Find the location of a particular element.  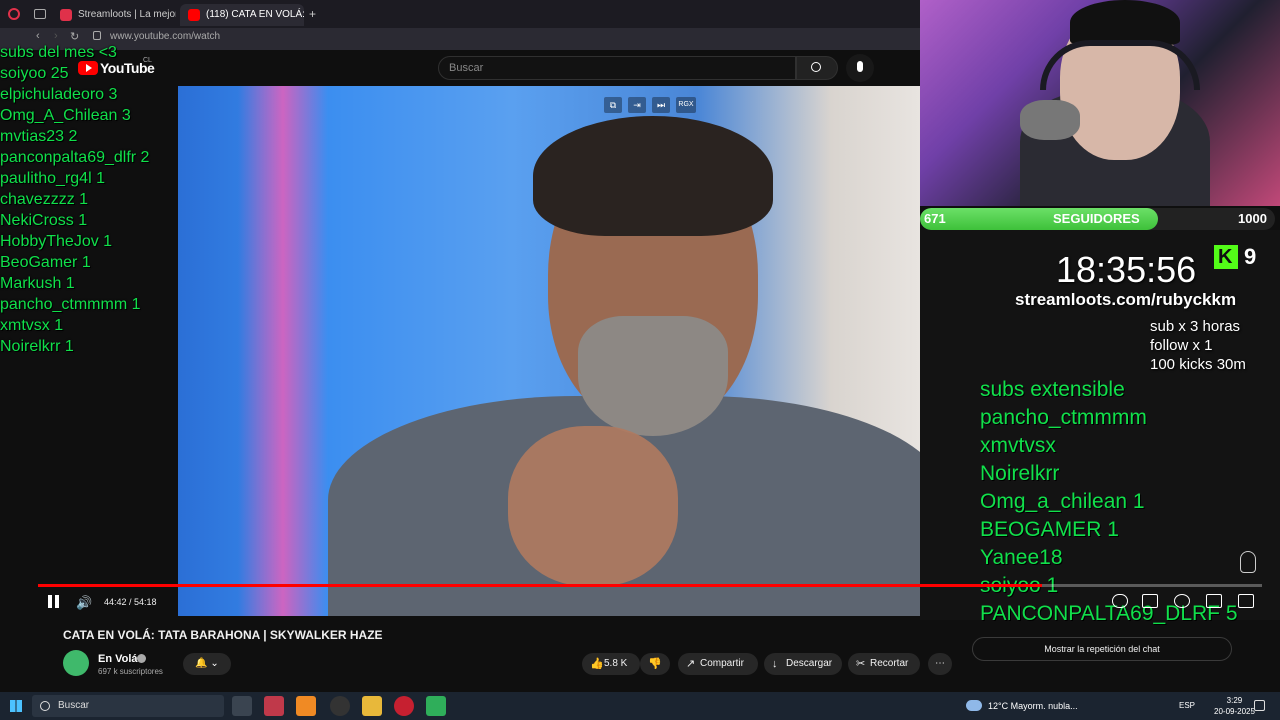

new-tab-button: + is located at coordinates (312, 14).